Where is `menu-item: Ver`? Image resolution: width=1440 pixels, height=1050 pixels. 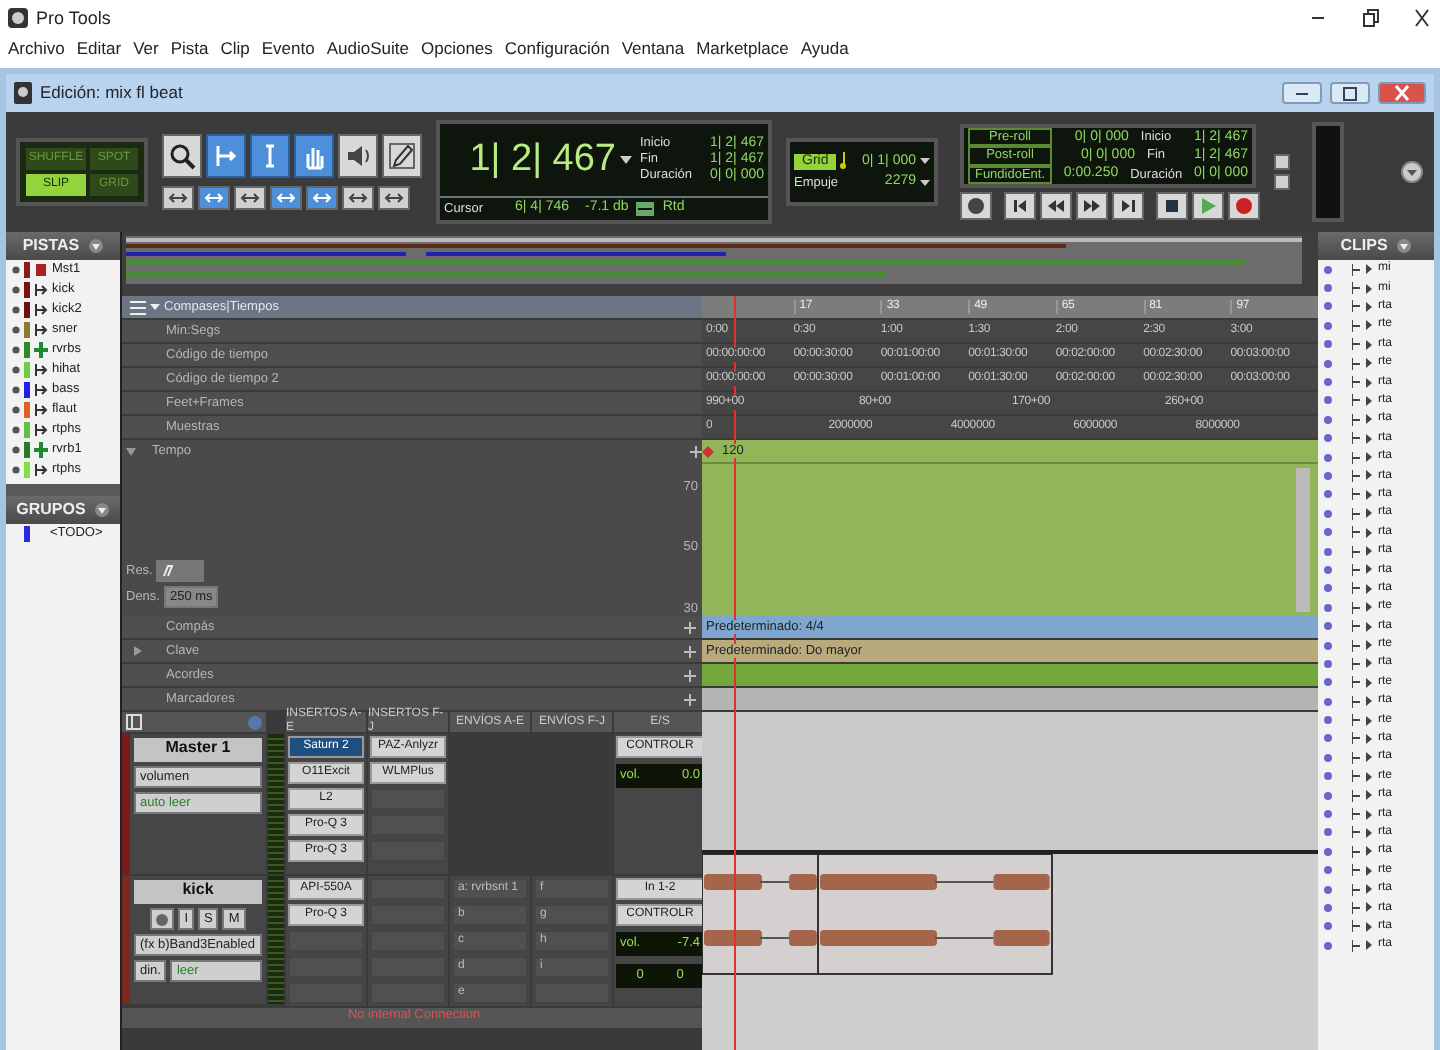
menu-item: Ver is located at coordinates (146, 50).